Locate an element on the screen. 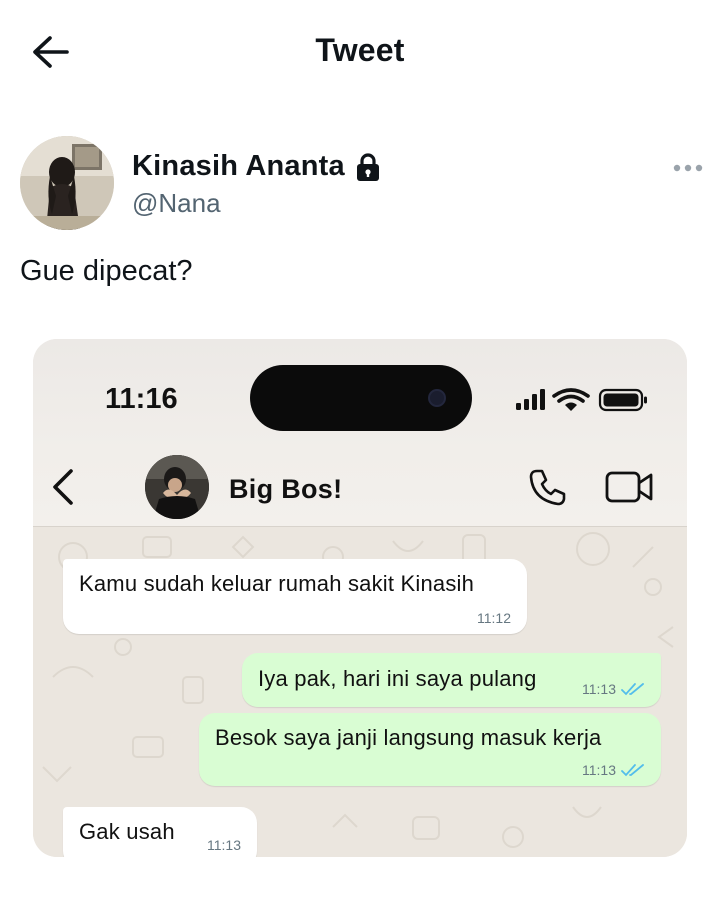  author-avatar is located at coordinates (67, 183).